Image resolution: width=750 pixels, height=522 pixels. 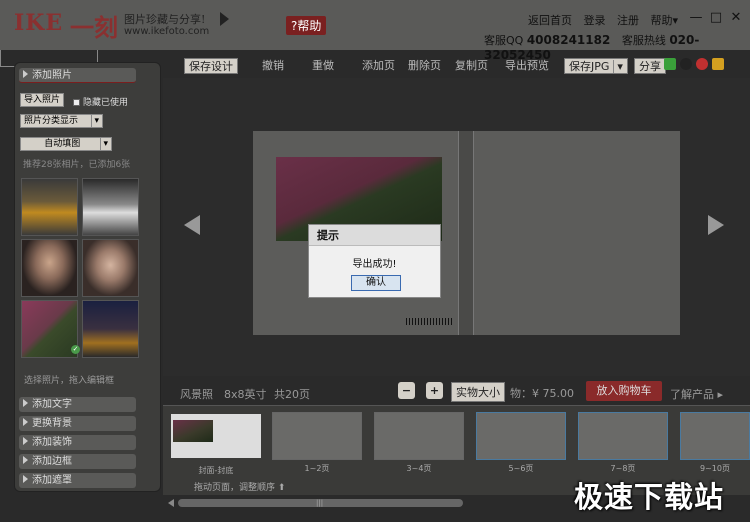 What do you see at coordinates (568, 40) in the screenshot?
I see `service-qq: 4008241182` at bounding box center [568, 40].